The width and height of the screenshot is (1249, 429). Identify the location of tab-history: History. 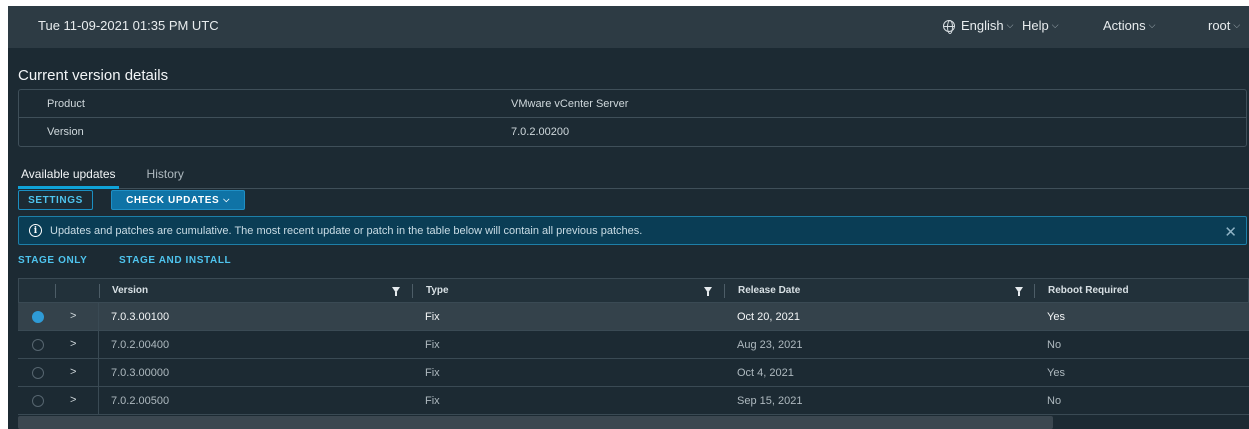
(165, 178).